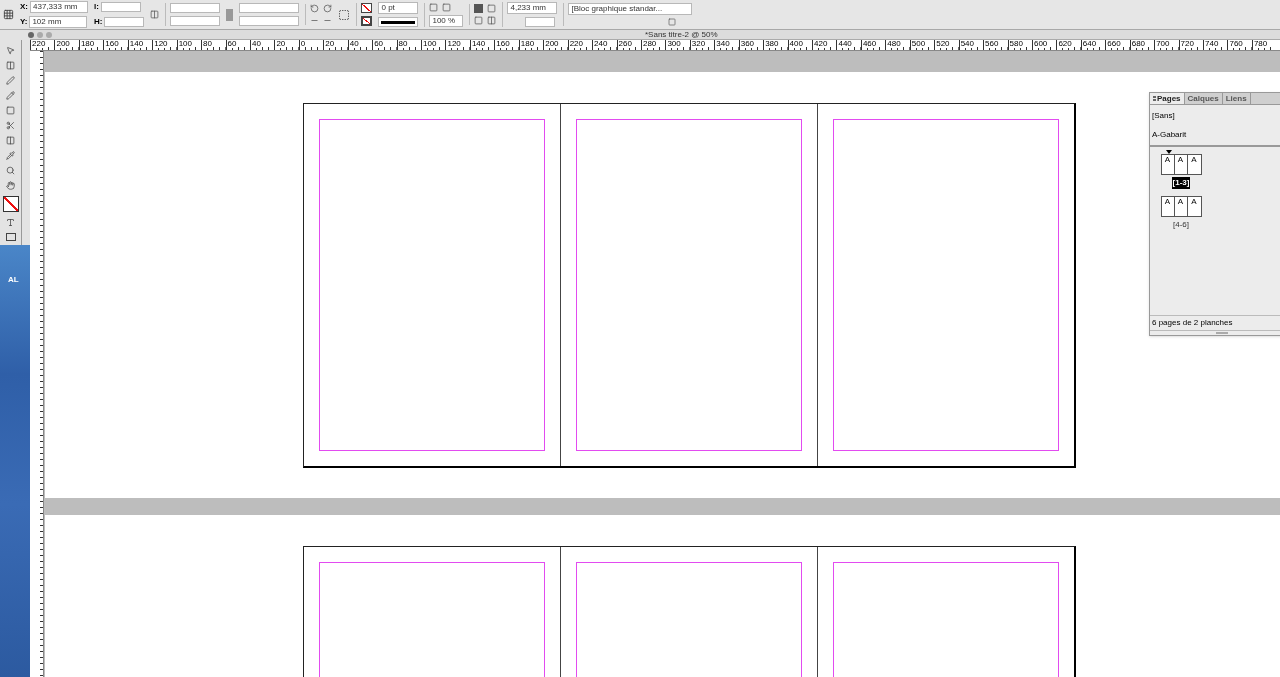 The image size is (1280, 677). I want to click on scissors-tool-icon, so click(10, 125).